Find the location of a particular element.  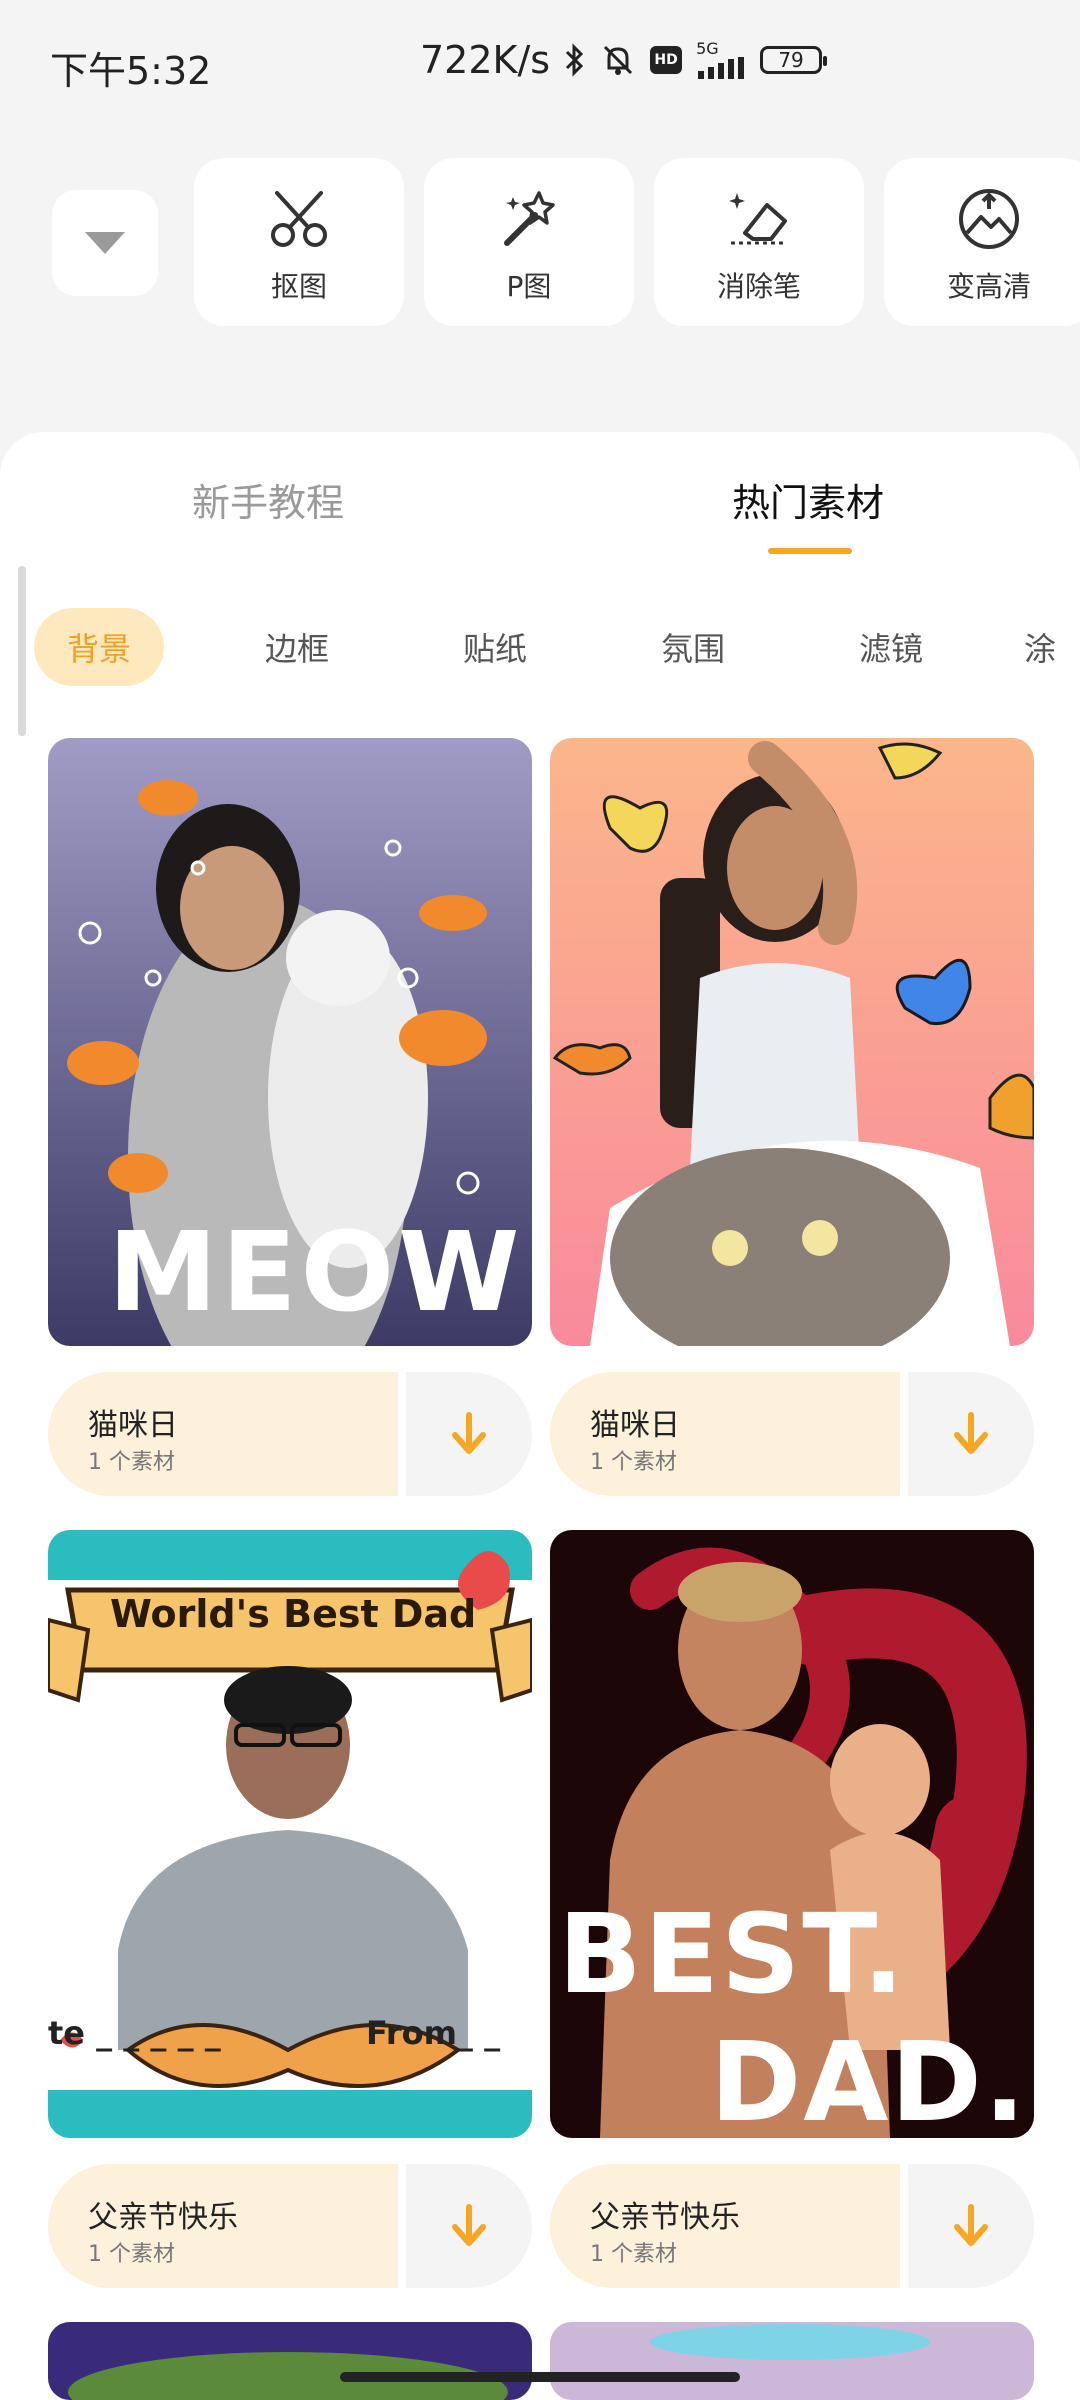

chevron-down-icon is located at coordinates (105, 243).